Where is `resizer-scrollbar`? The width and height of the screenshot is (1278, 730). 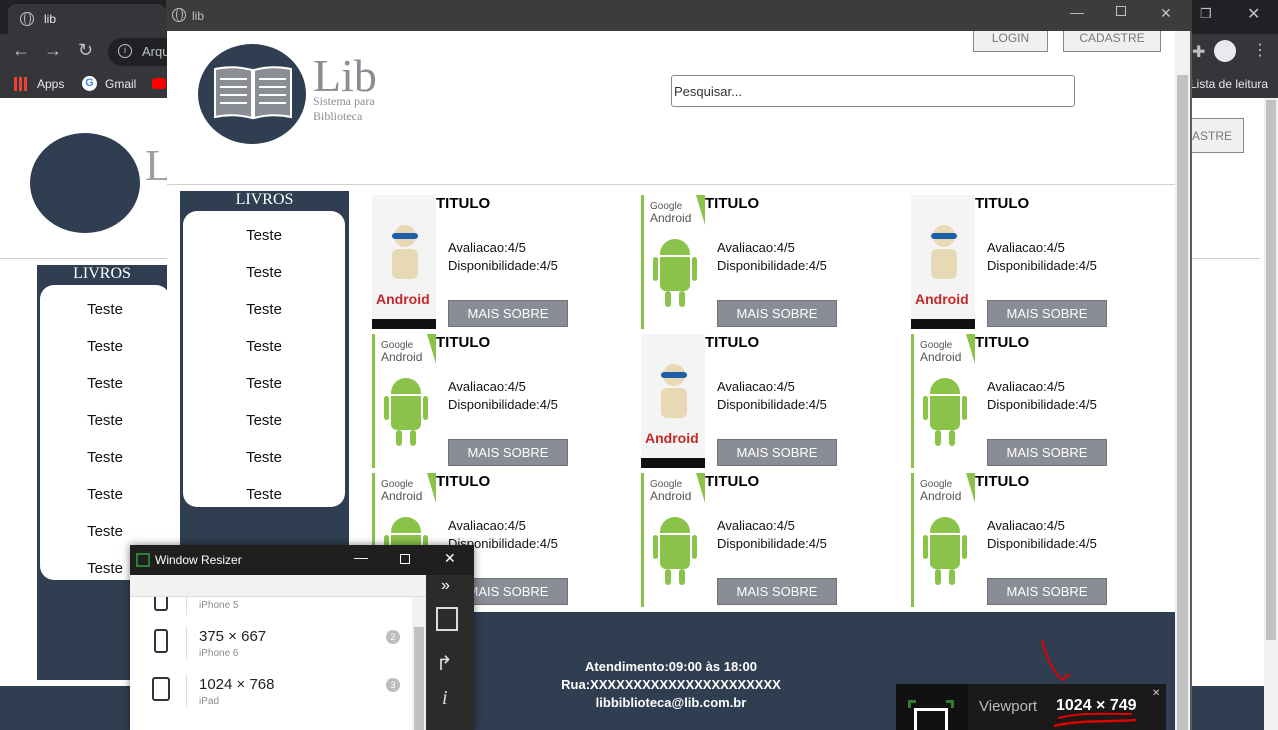
resizer-scrollbar is located at coordinates (419, 663).